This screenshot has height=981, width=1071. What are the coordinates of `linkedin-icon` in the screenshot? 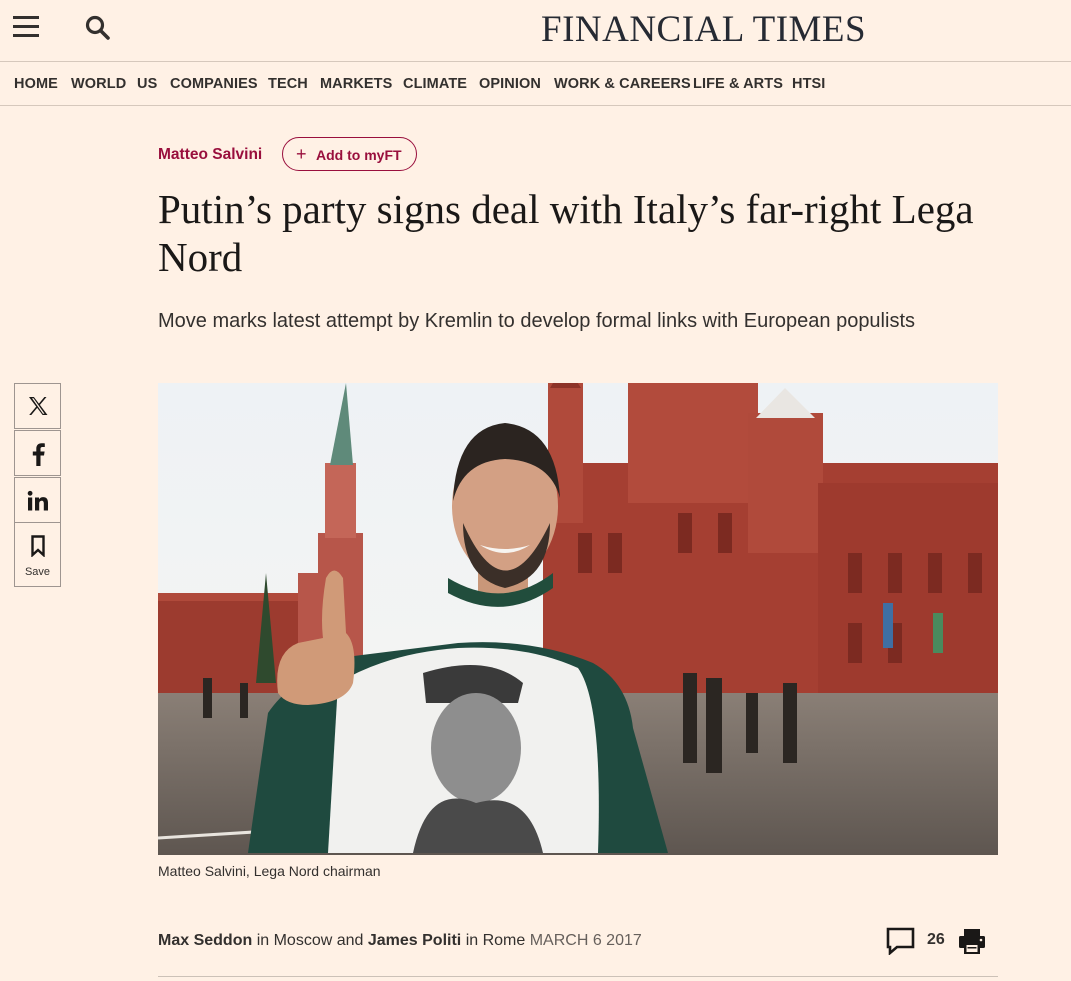 It's located at (37, 500).